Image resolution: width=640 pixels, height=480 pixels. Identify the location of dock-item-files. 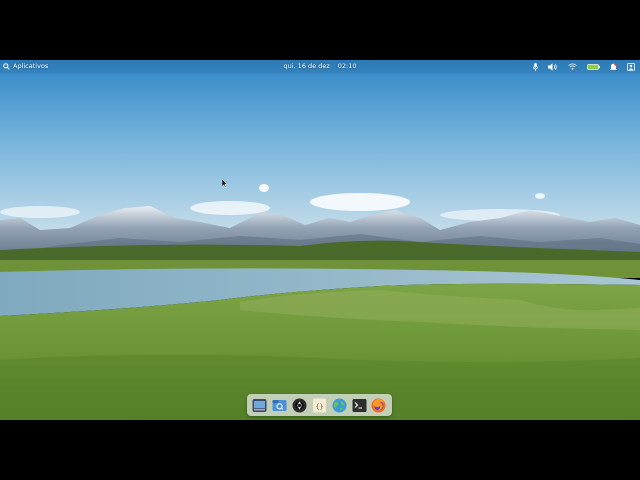
(279, 405).